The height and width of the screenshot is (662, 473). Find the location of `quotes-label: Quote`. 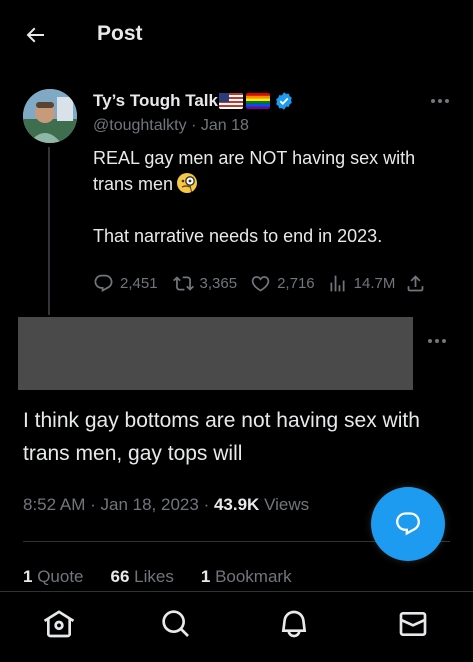

quotes-label: Quote is located at coordinates (60, 576).